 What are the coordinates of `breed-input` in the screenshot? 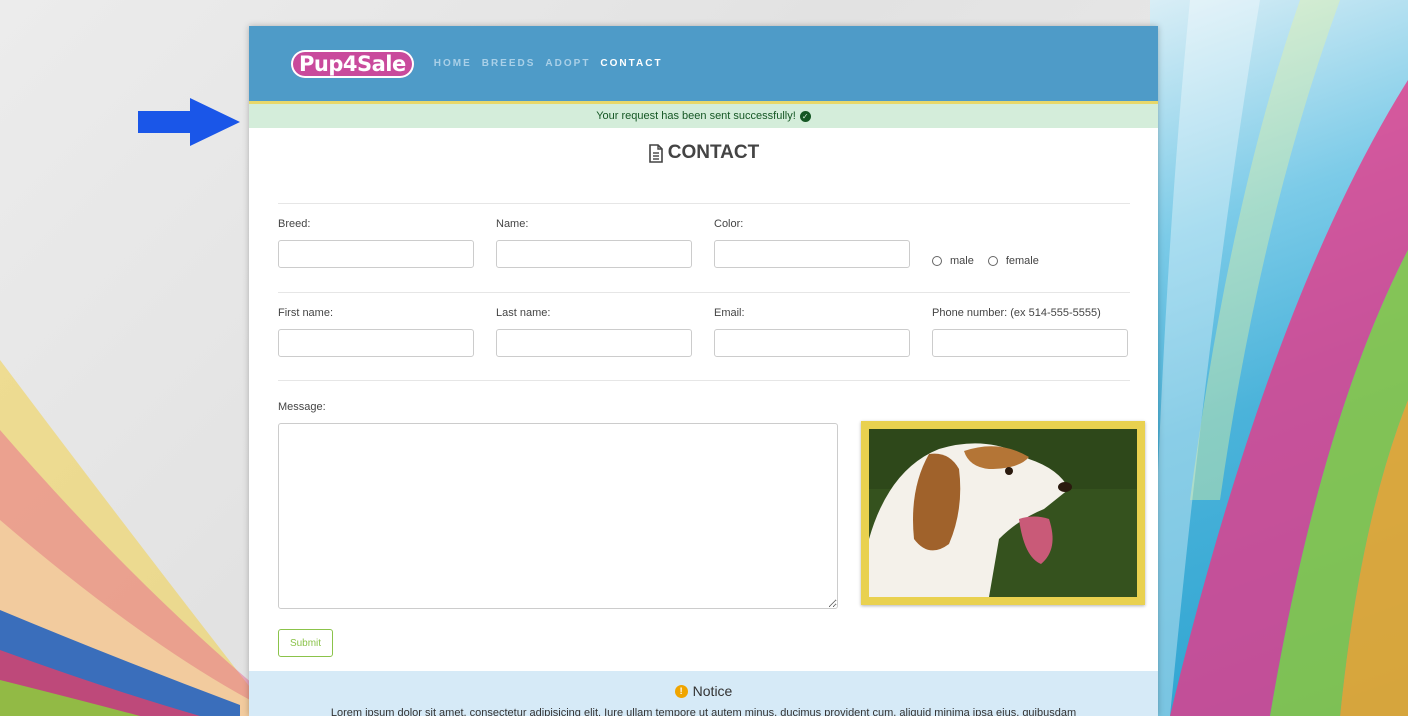 It's located at (376, 254).